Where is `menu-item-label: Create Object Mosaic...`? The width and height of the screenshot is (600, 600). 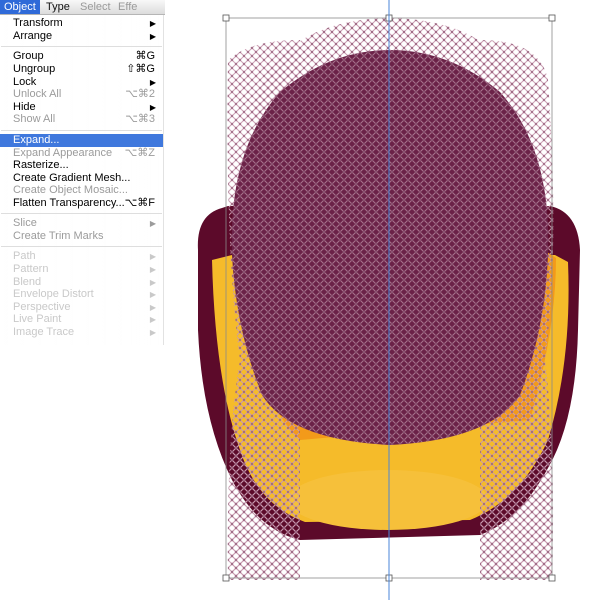 menu-item-label: Create Object Mosaic... is located at coordinates (70, 190).